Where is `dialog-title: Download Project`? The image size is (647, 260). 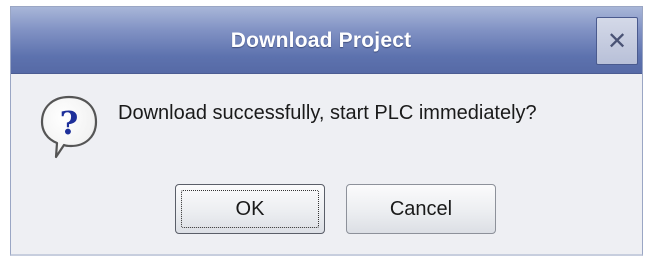 dialog-title: Download Project is located at coordinates (321, 40).